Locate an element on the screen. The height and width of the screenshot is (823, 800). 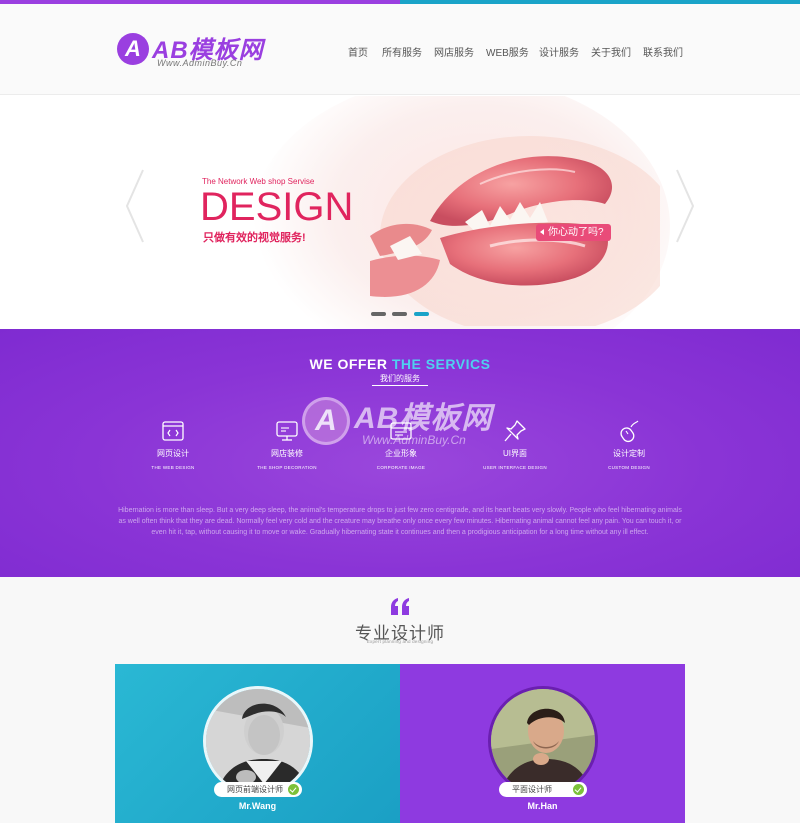
nav-item-shop-services: 网店服务 is located at coordinates (454, 51).